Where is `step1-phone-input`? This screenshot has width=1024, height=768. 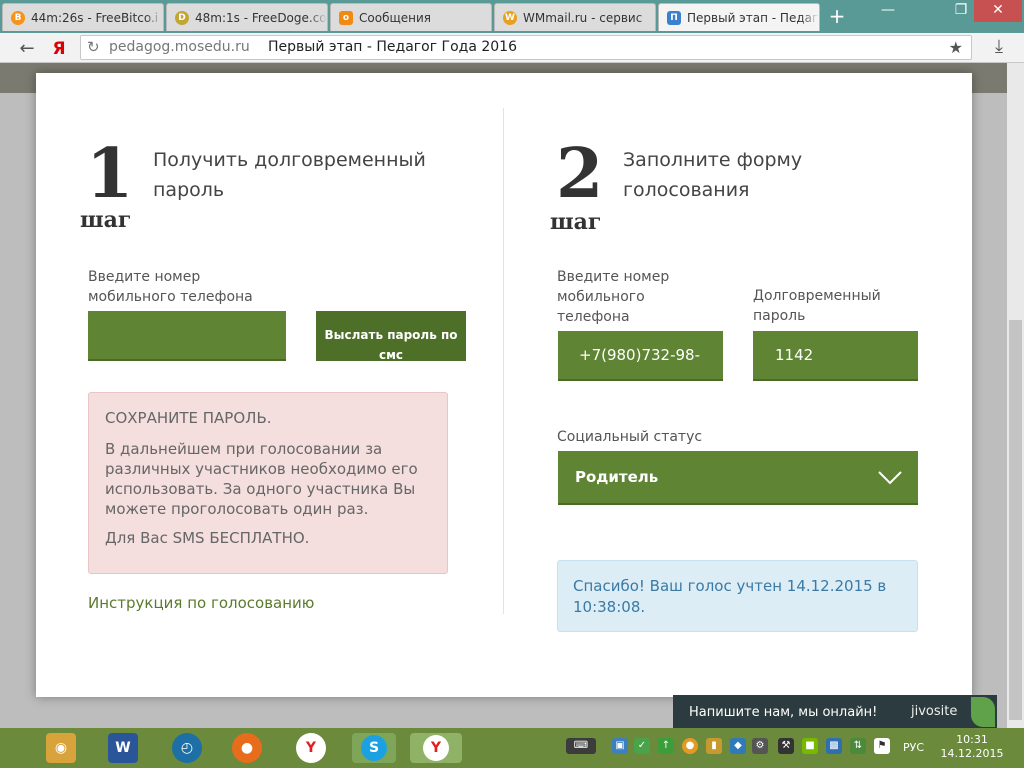
step1-phone-input is located at coordinates (187, 336).